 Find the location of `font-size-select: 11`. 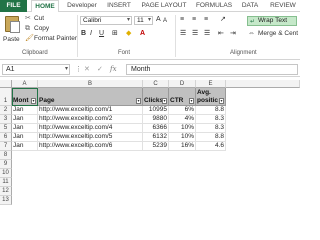

font-size-select: 11 is located at coordinates (143, 20).